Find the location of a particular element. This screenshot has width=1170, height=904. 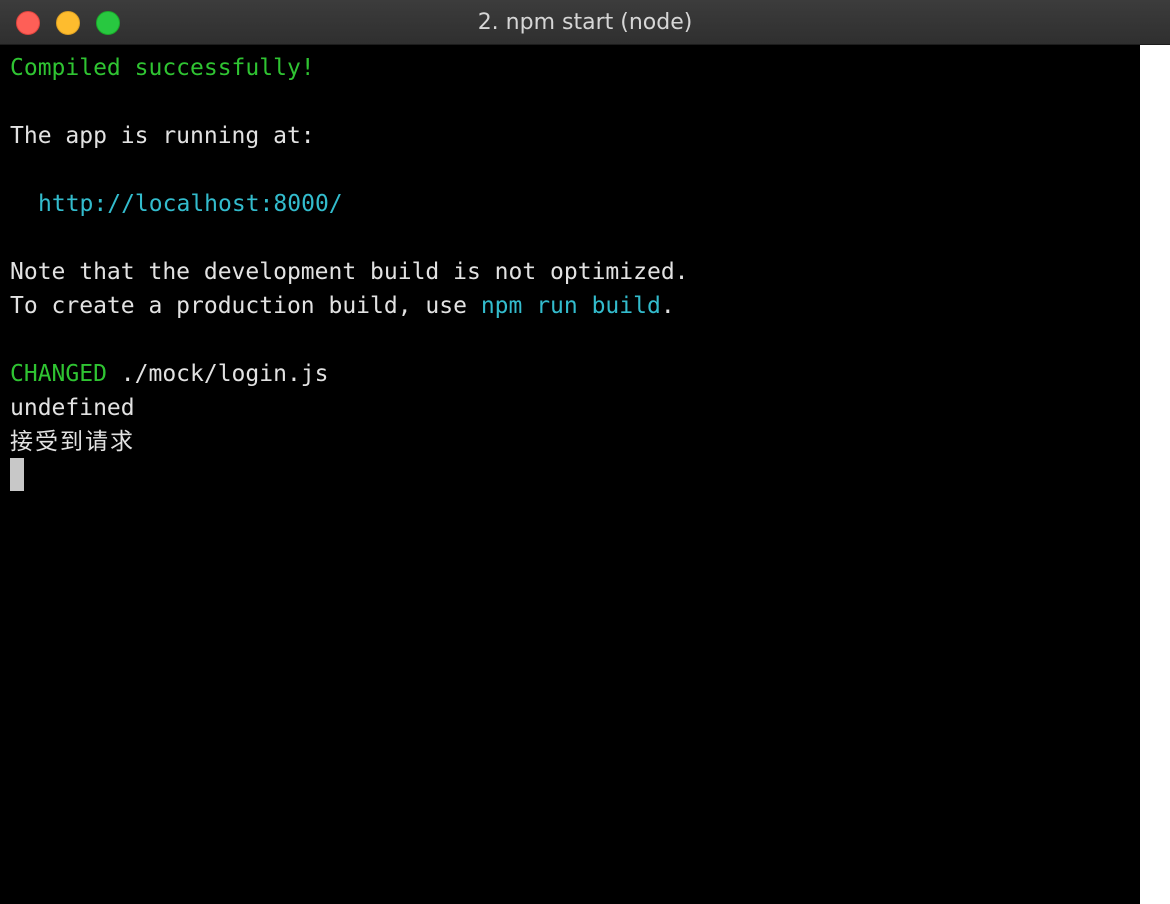

title-bar: 2. npm start (node) is located at coordinates (585, 22).